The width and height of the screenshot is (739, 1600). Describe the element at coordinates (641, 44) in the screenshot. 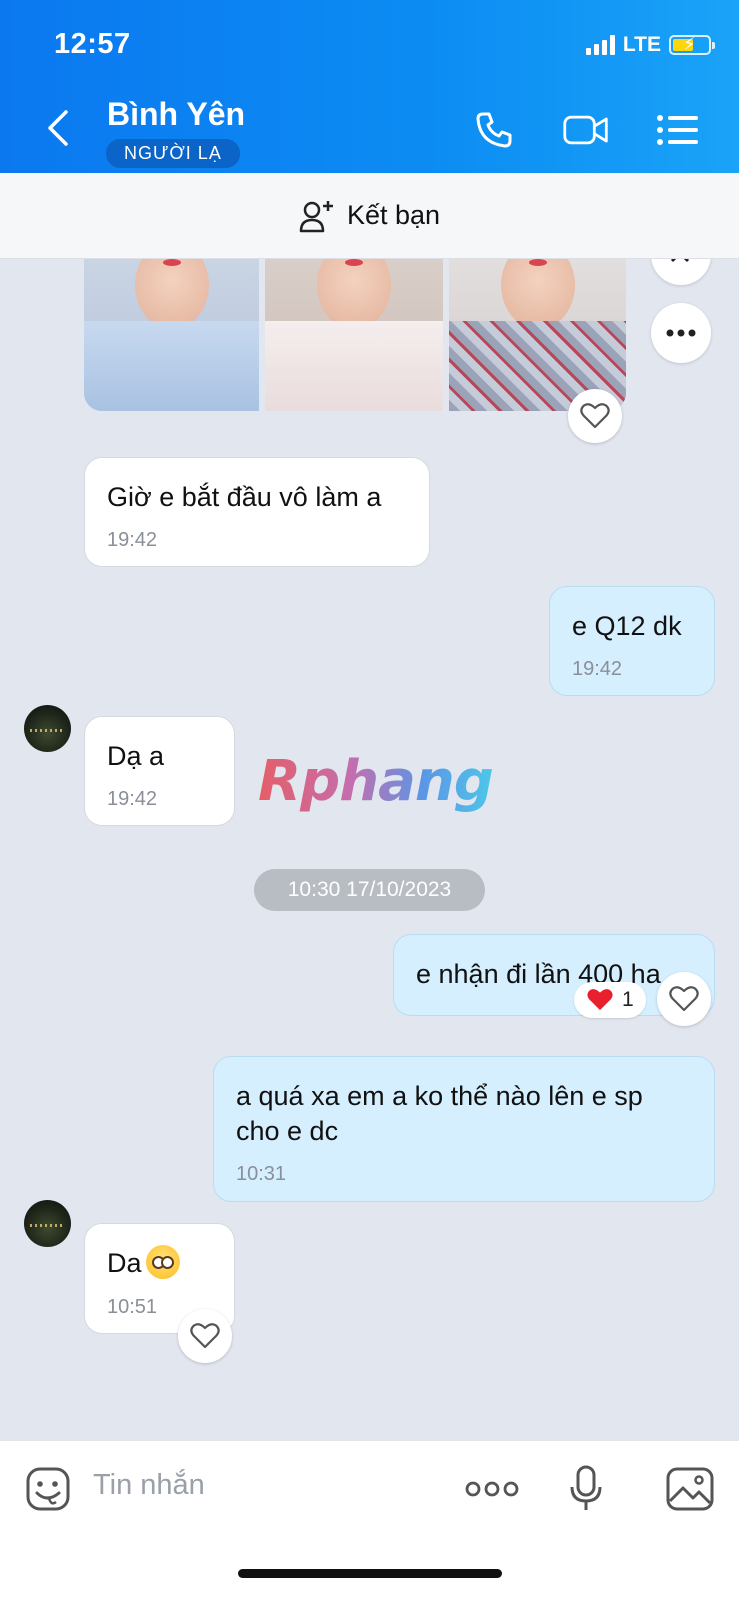

I see `network-label: LTE` at that location.